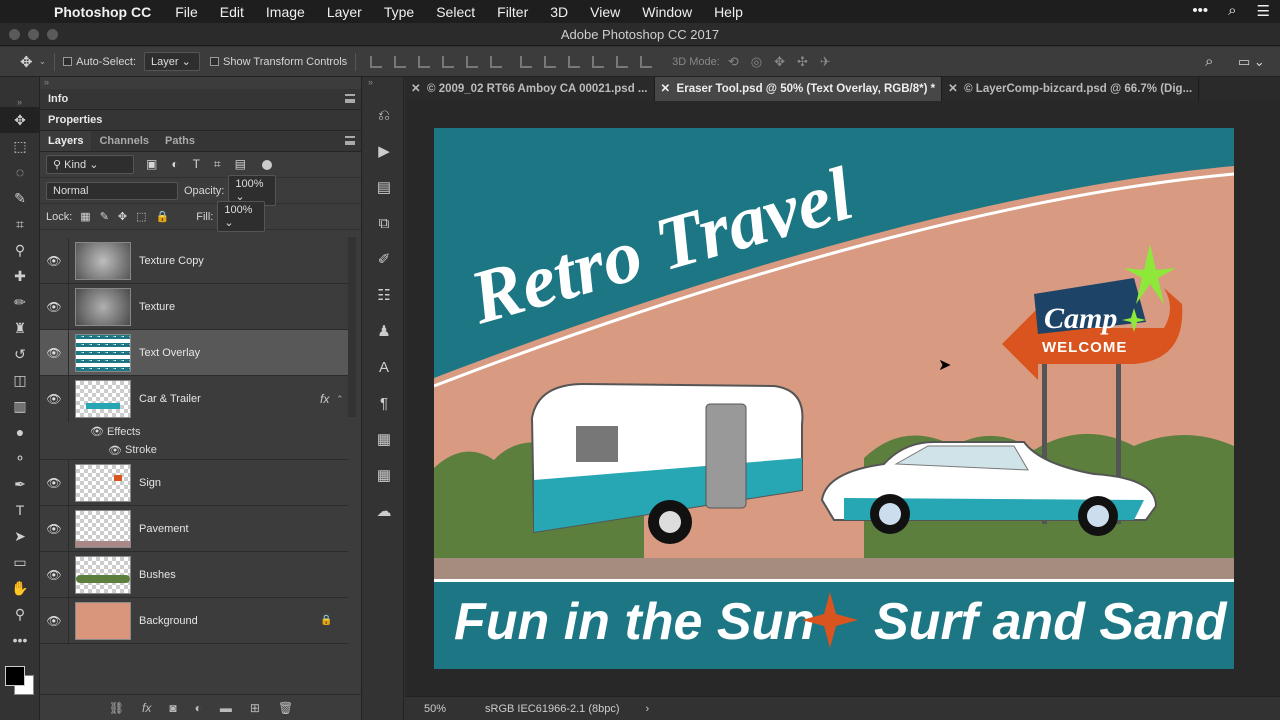 The width and height of the screenshot is (1280, 720). Describe the element at coordinates (20, 250) in the screenshot. I see `eyedropper-tool-icon: ⚲` at that location.